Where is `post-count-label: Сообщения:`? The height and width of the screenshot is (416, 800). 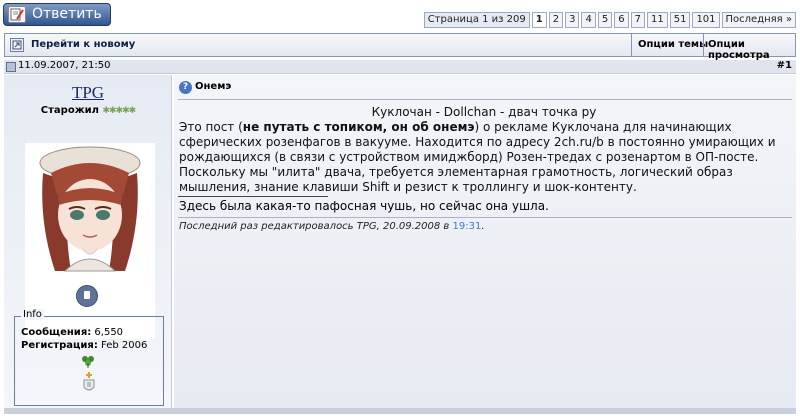
post-count-label: Сообщения: is located at coordinates (56, 332).